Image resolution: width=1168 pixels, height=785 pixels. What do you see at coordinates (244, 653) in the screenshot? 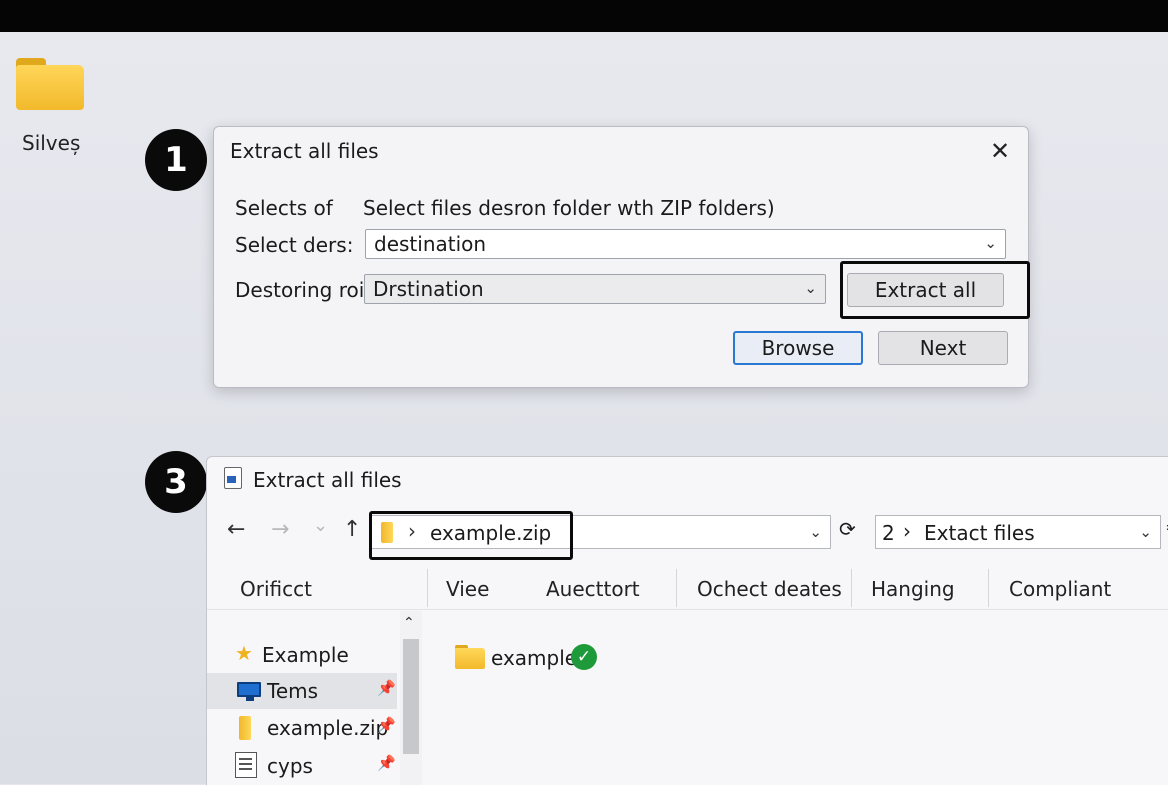
I see `star-icon: ★` at bounding box center [244, 653].